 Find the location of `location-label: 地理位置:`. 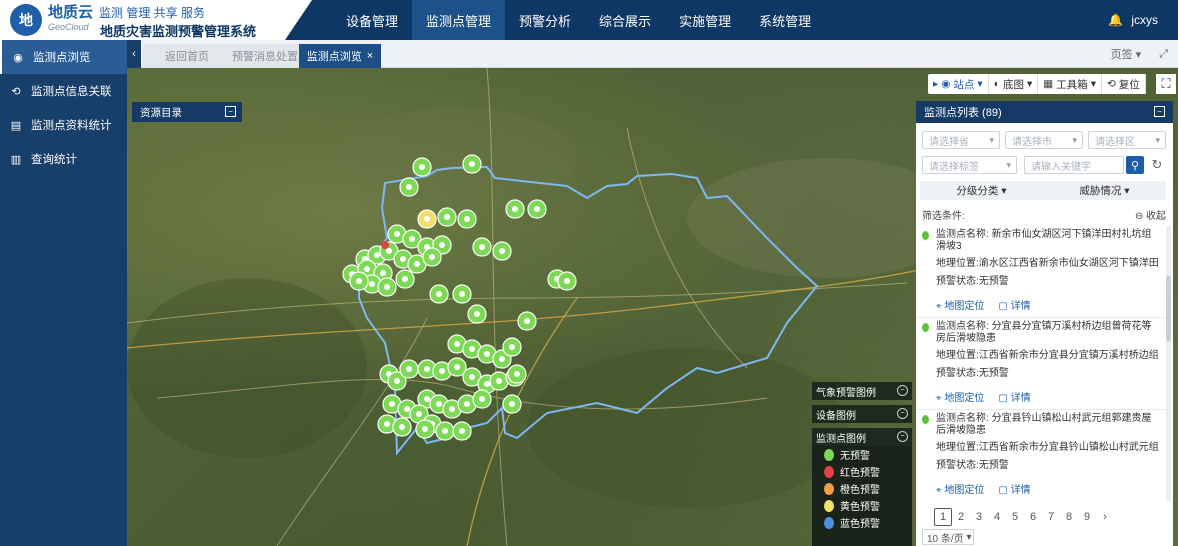

location-label: 地理位置: is located at coordinates (957, 263).